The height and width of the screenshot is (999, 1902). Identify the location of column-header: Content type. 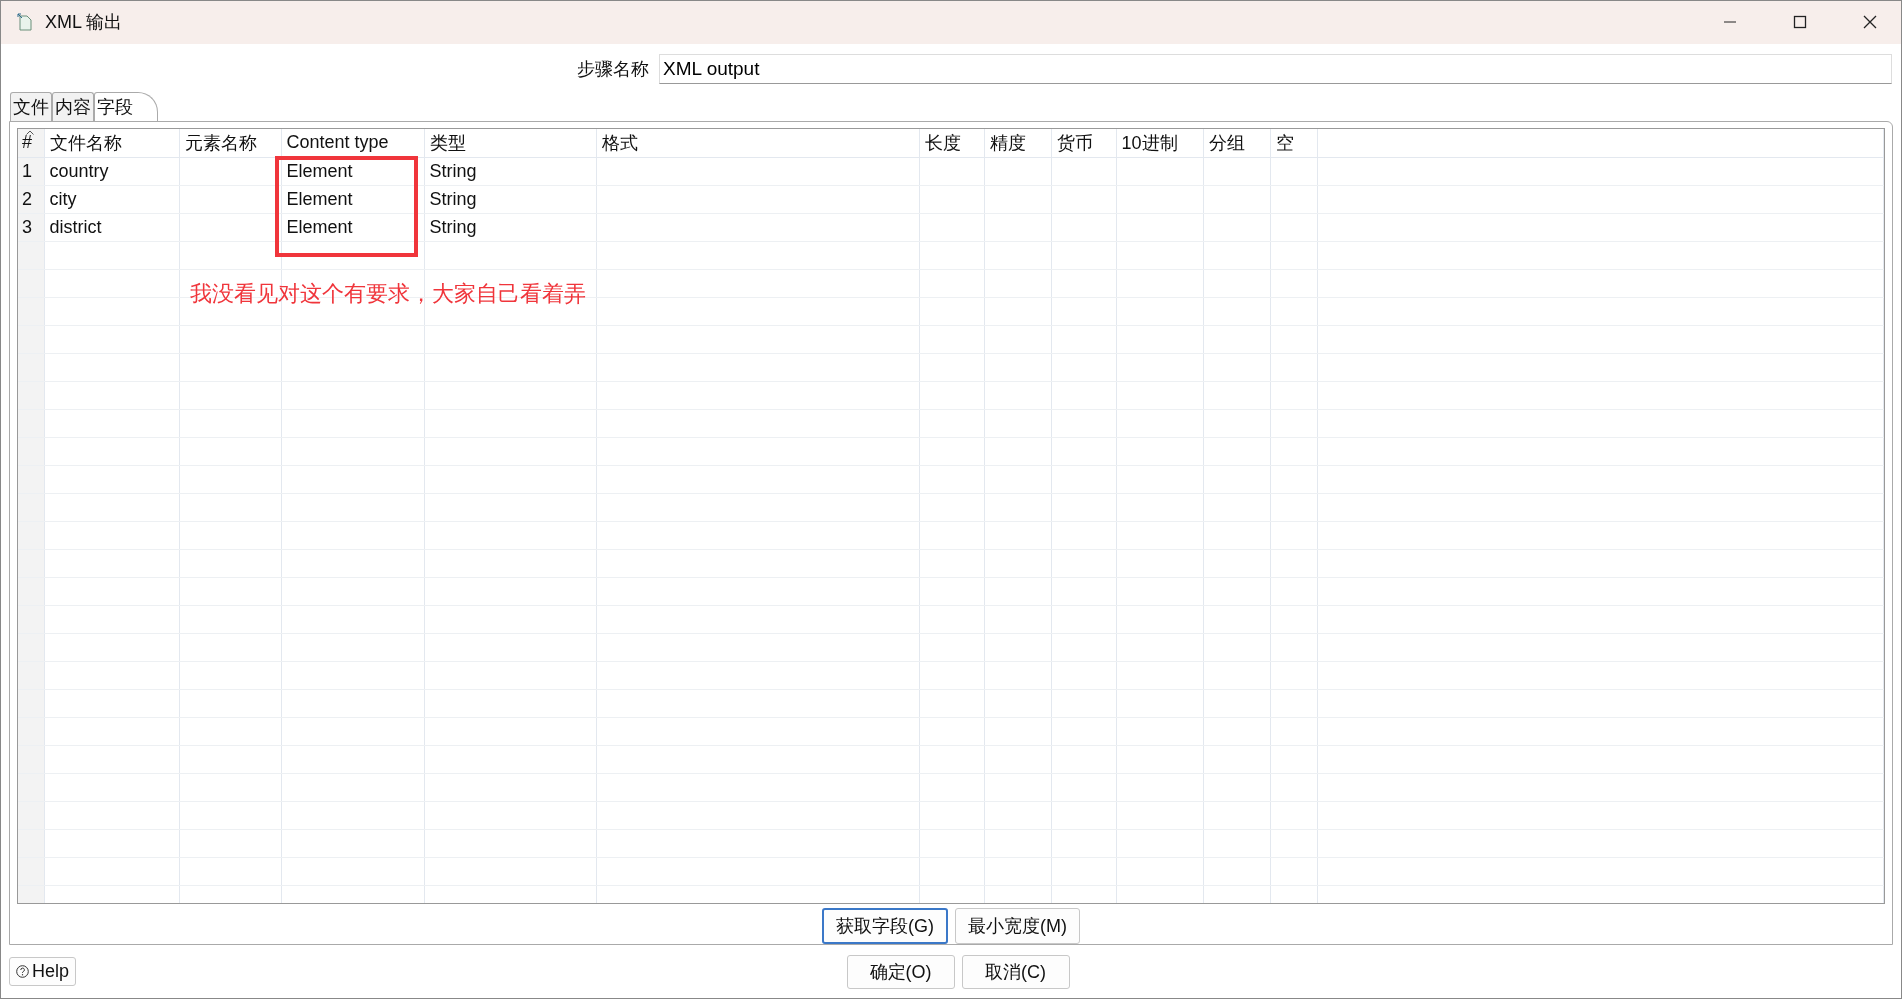
(352, 143).